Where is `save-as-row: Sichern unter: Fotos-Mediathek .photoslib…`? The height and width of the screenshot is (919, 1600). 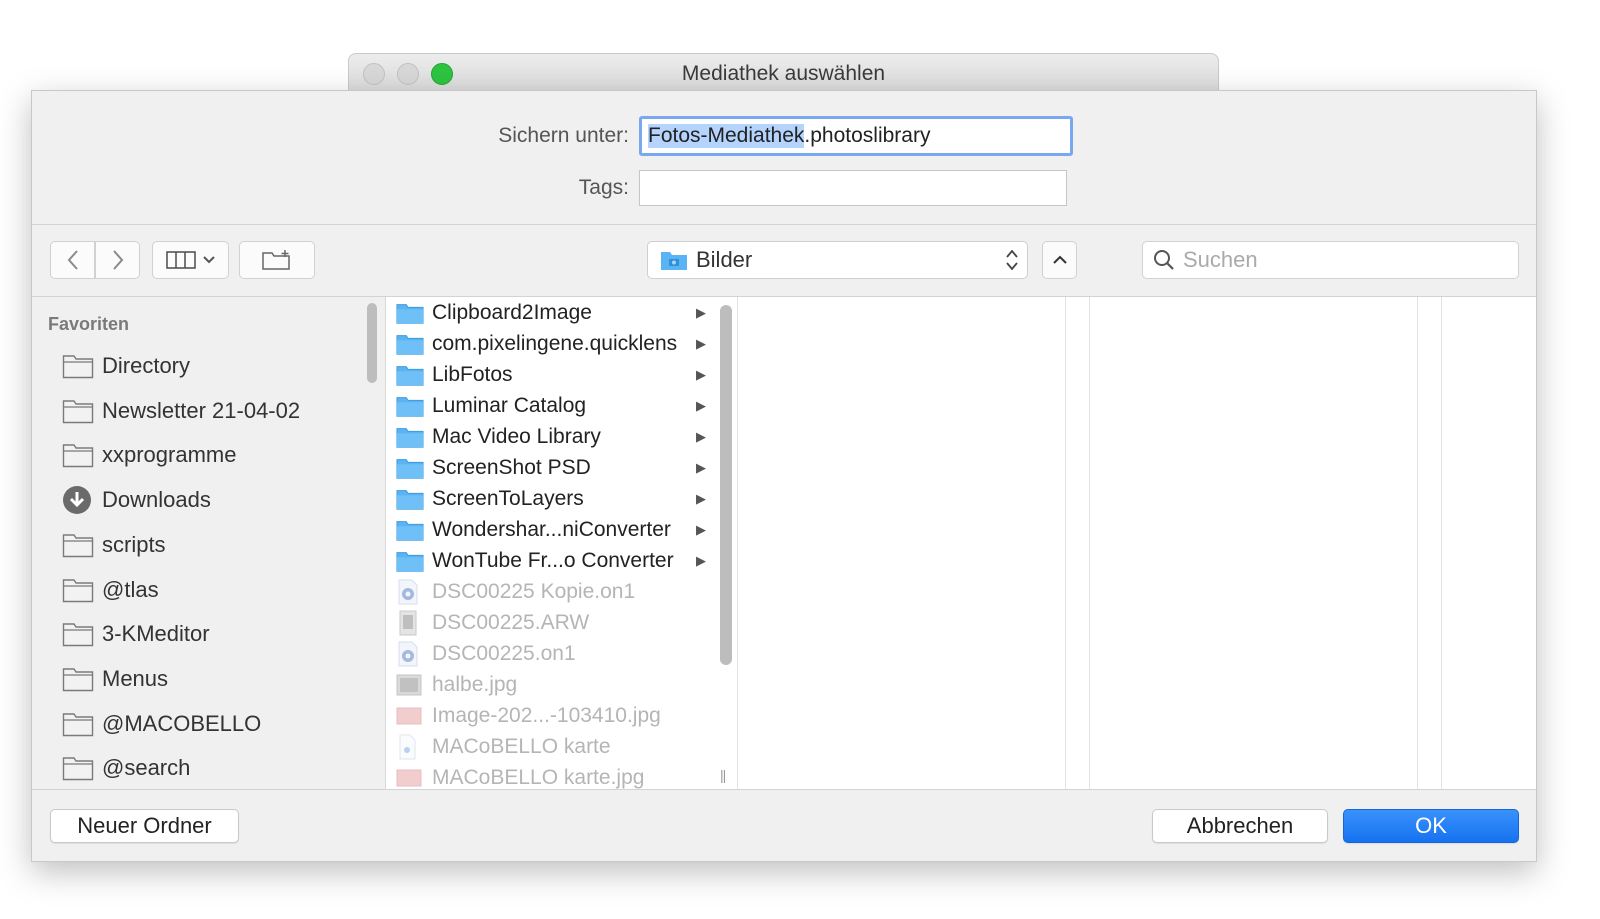
save-as-row: Sichern unter: Fotos-Mediathek .photoslib… is located at coordinates (756, 136).